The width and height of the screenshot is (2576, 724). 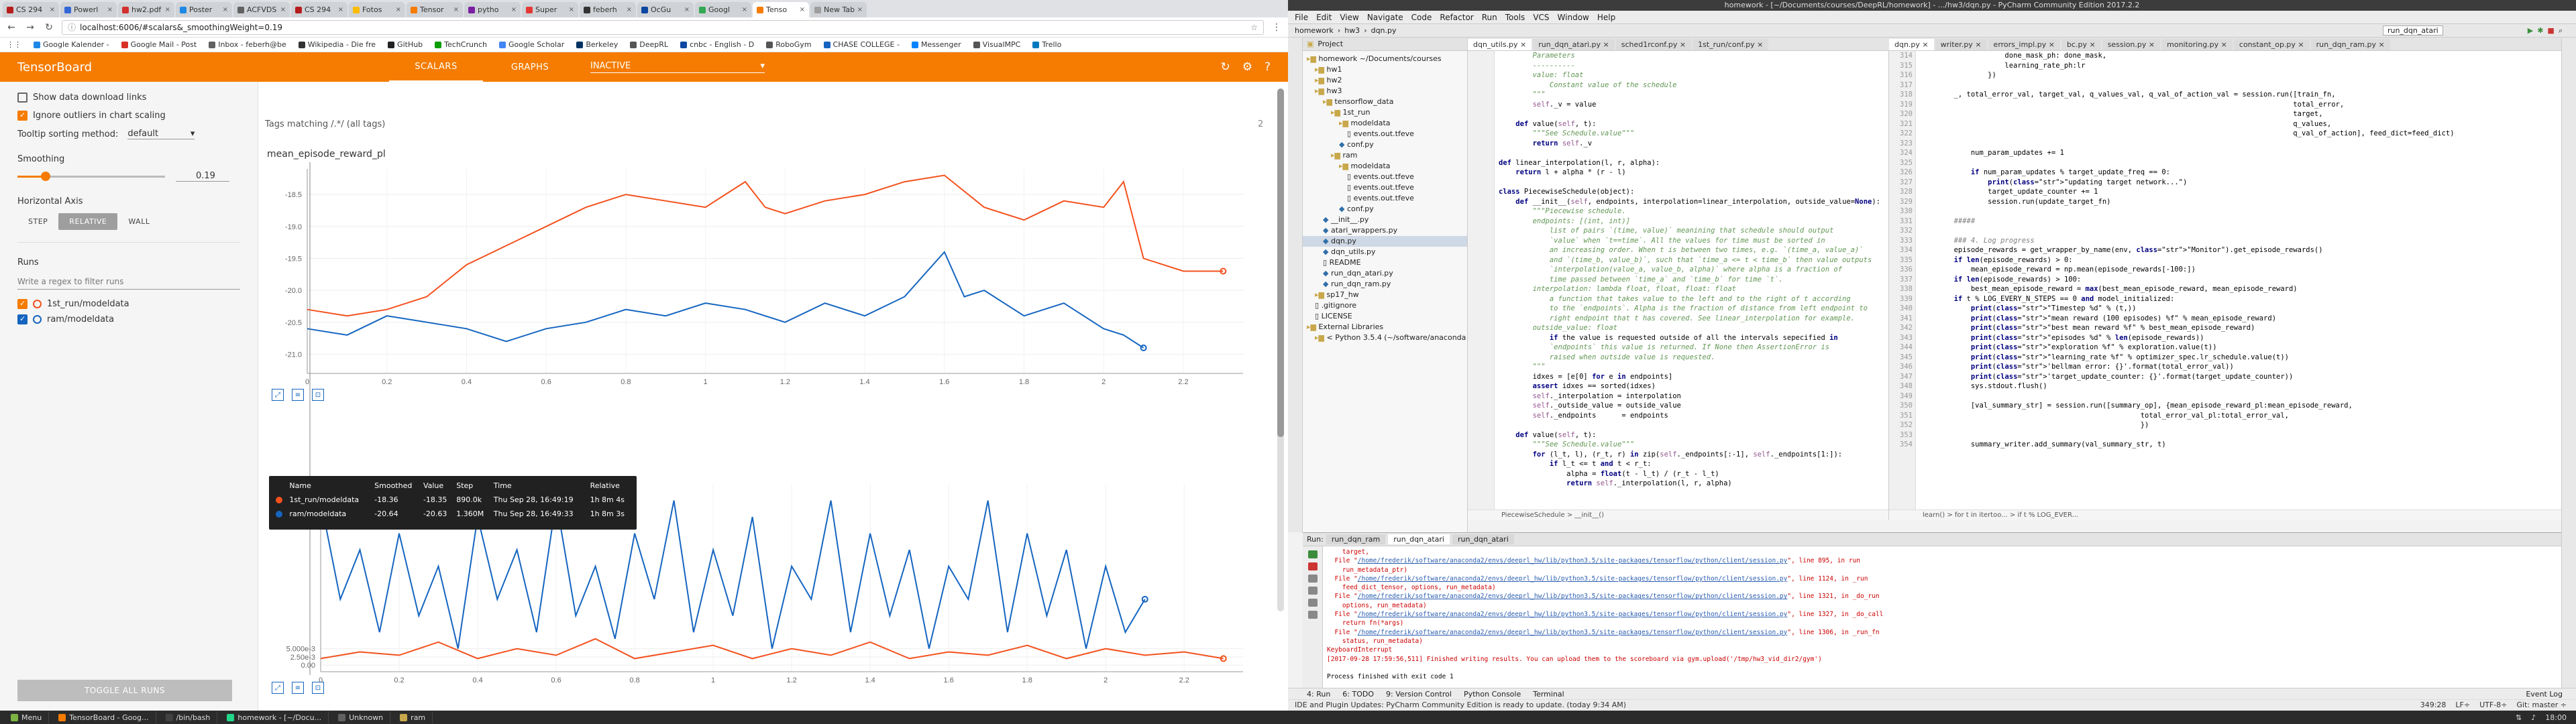 What do you see at coordinates (71, 44) in the screenshot?
I see `bookmark-item: Google Kalender -` at bounding box center [71, 44].